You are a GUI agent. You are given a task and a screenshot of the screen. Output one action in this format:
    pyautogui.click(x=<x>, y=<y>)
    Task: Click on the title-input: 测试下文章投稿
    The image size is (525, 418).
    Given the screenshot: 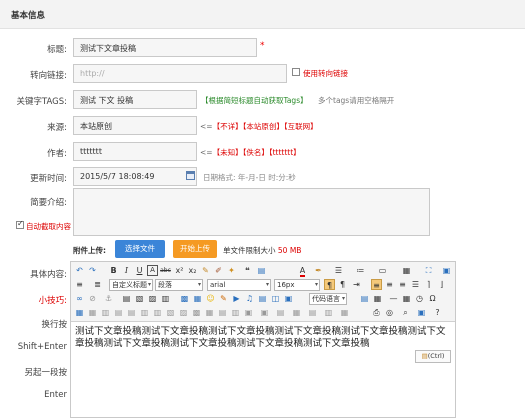 What is the action you would take?
    pyautogui.click(x=165, y=47)
    